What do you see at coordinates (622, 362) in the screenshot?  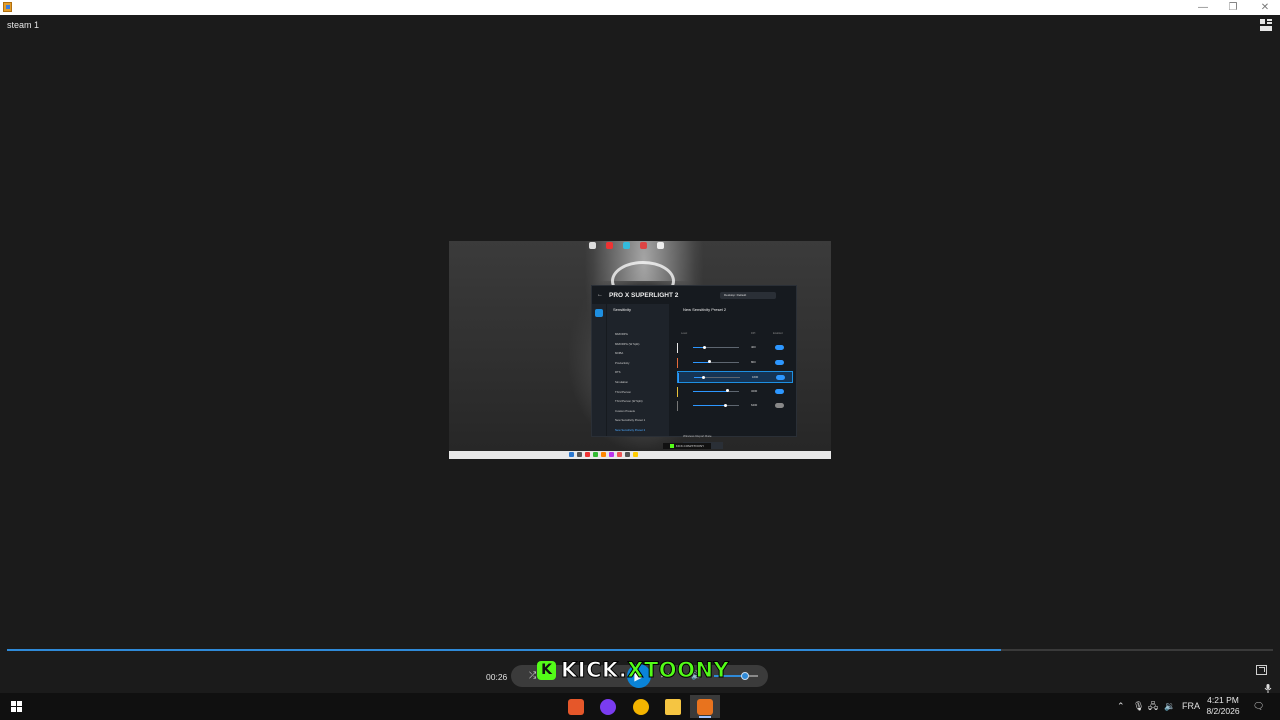 I see `preset-list-item: Productivity` at bounding box center [622, 362].